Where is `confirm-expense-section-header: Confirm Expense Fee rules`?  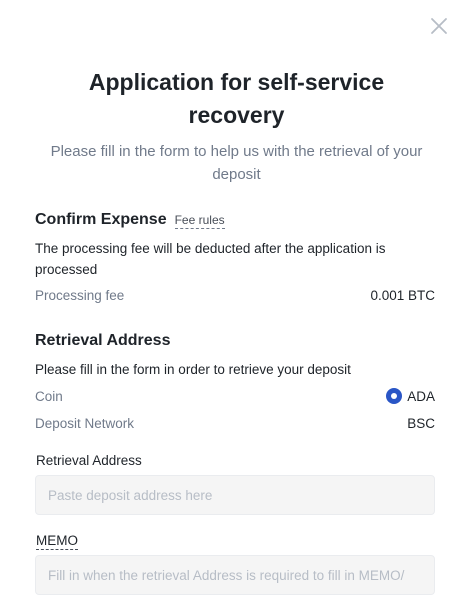
confirm-expense-section-header: Confirm Expense Fee rules is located at coordinates (130, 220).